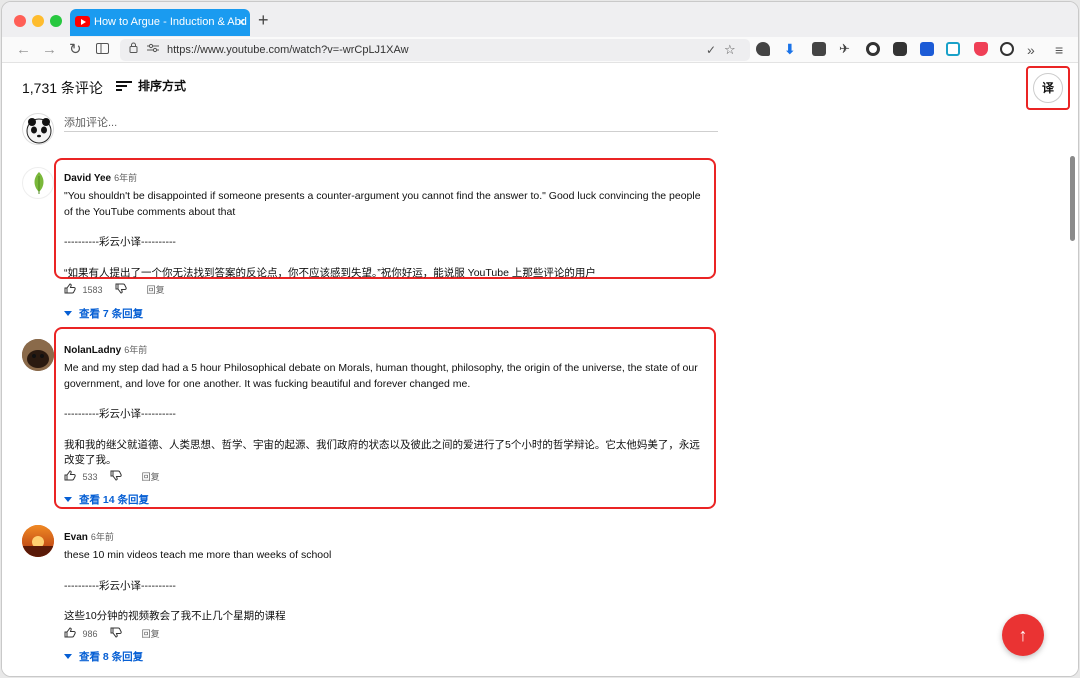 Image resolution: width=1080 pixels, height=678 pixels. What do you see at coordinates (76, 537) in the screenshot?
I see `comment-author: Evan` at bounding box center [76, 537].